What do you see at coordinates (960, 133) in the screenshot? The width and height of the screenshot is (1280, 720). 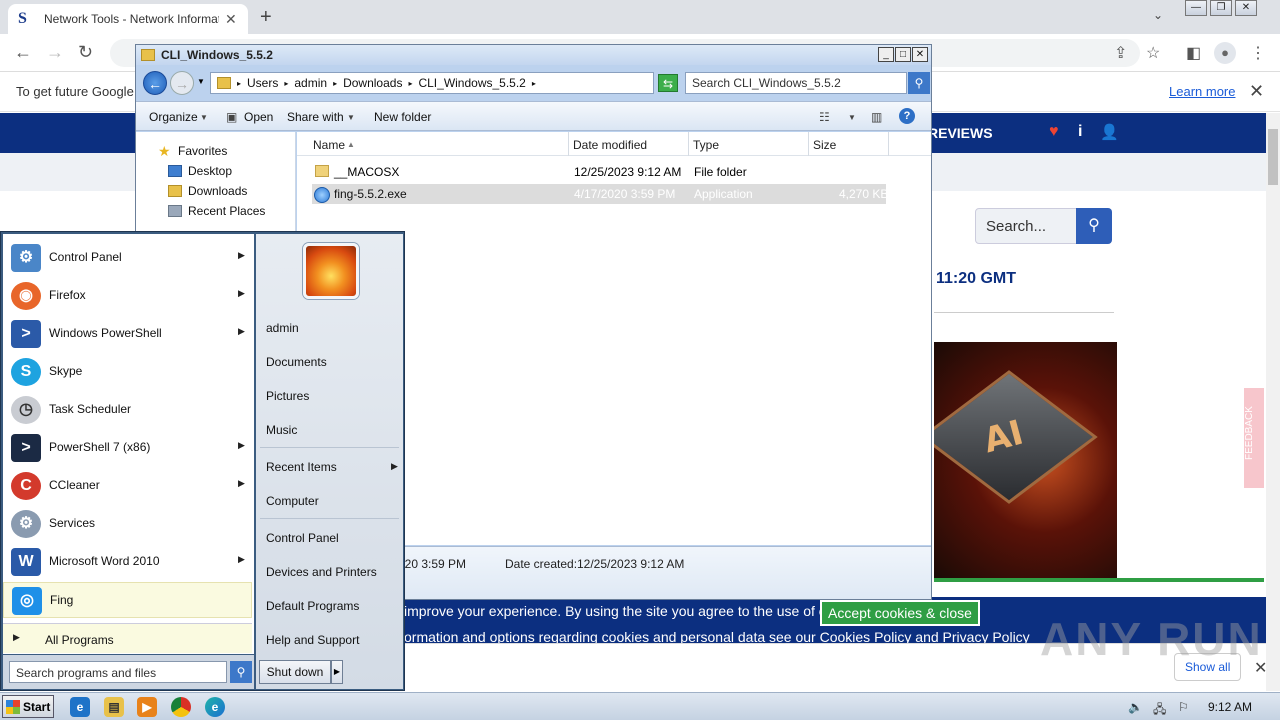 I see `nav-reviews-link: REVIEWS` at bounding box center [960, 133].